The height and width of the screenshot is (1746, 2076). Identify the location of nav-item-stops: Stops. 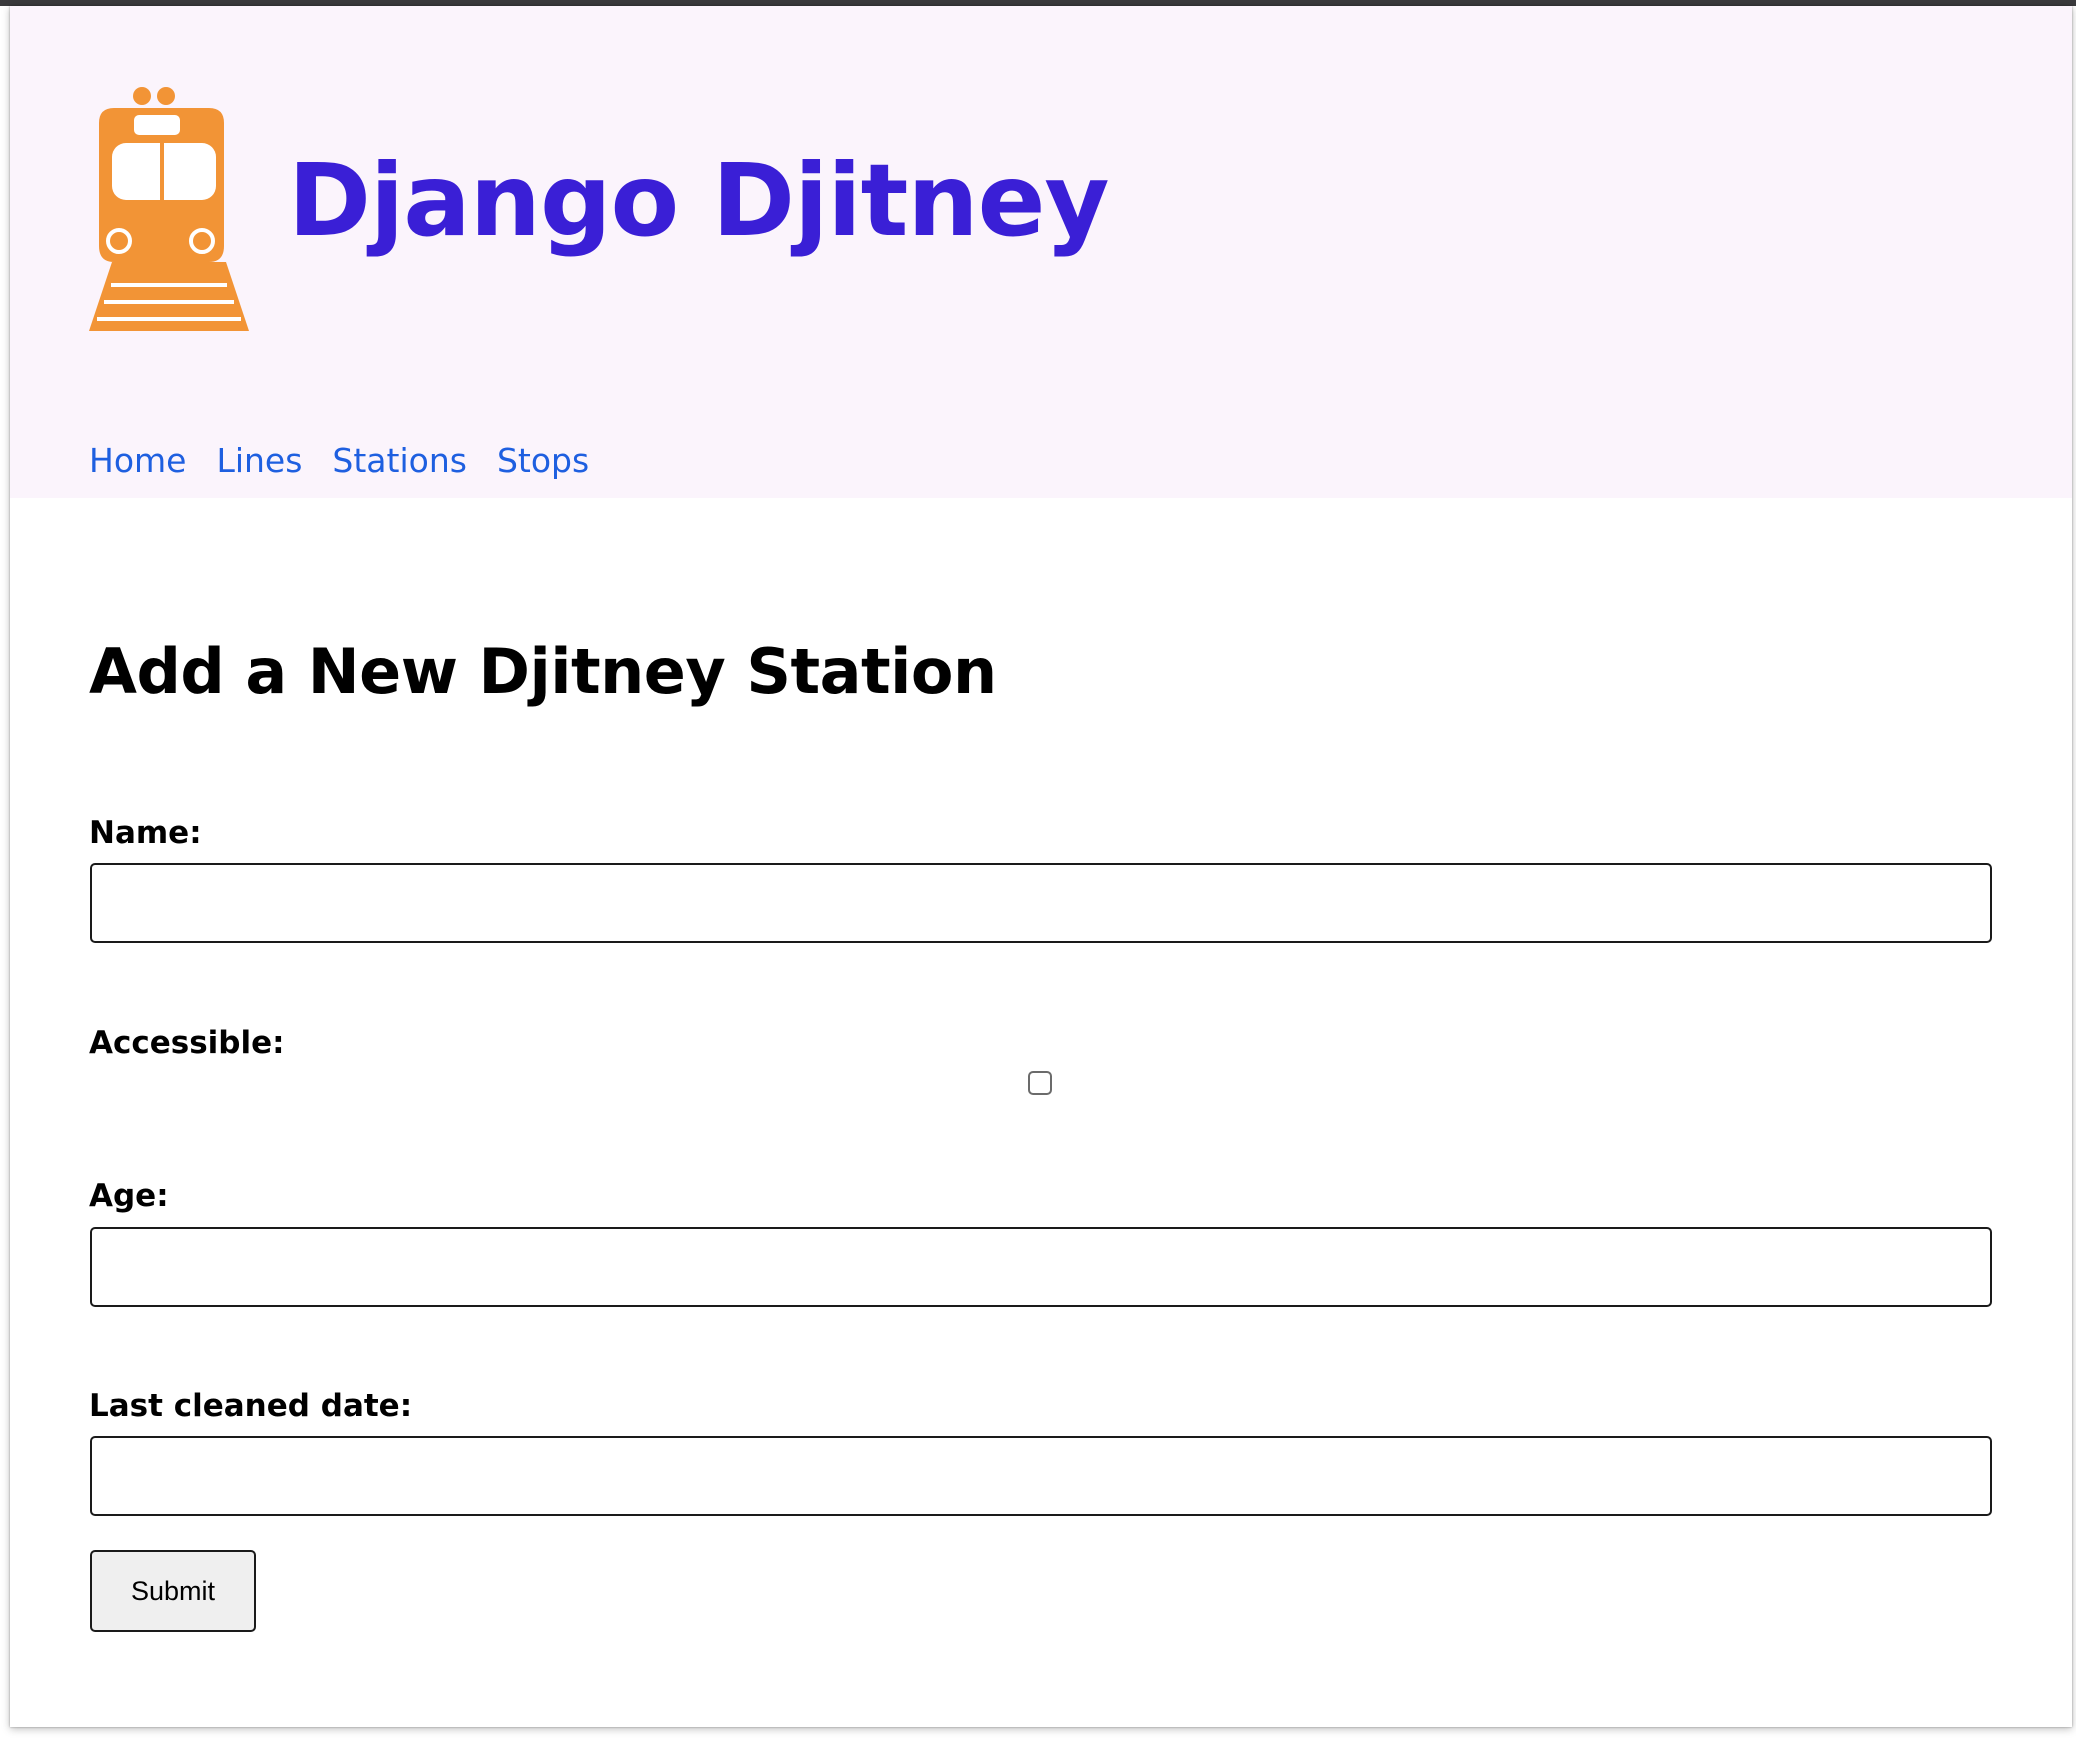
(543, 460).